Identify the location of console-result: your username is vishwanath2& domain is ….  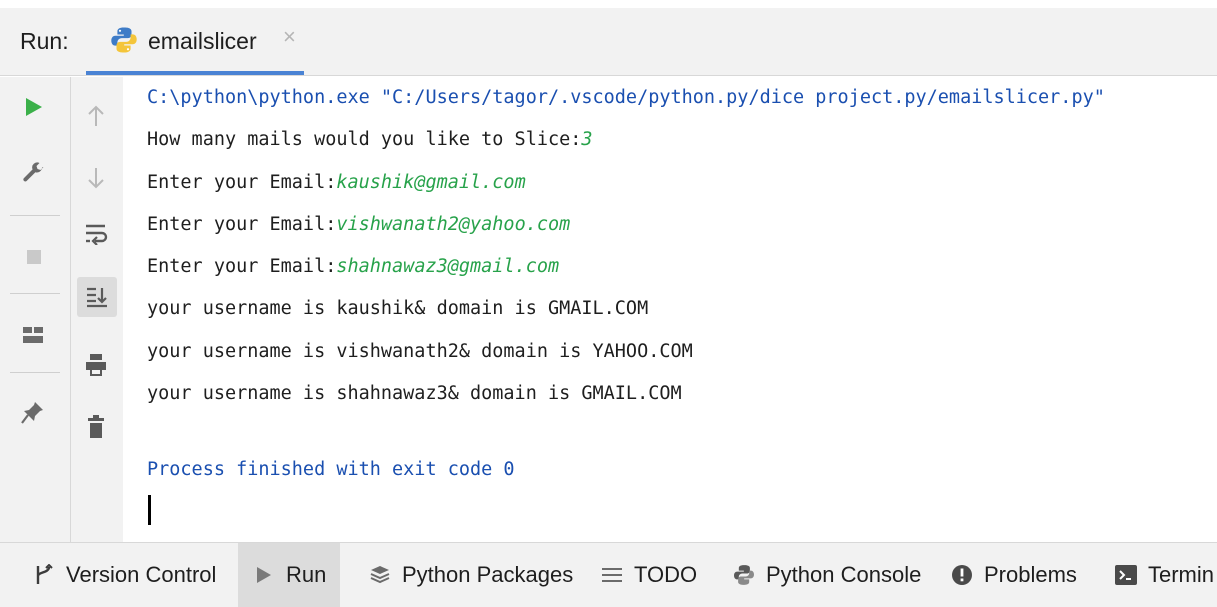
(420, 351).